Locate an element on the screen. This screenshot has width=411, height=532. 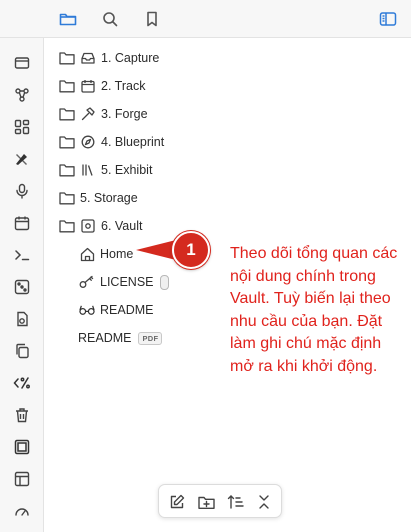
left-ribbon is located at coordinates (22, 285).